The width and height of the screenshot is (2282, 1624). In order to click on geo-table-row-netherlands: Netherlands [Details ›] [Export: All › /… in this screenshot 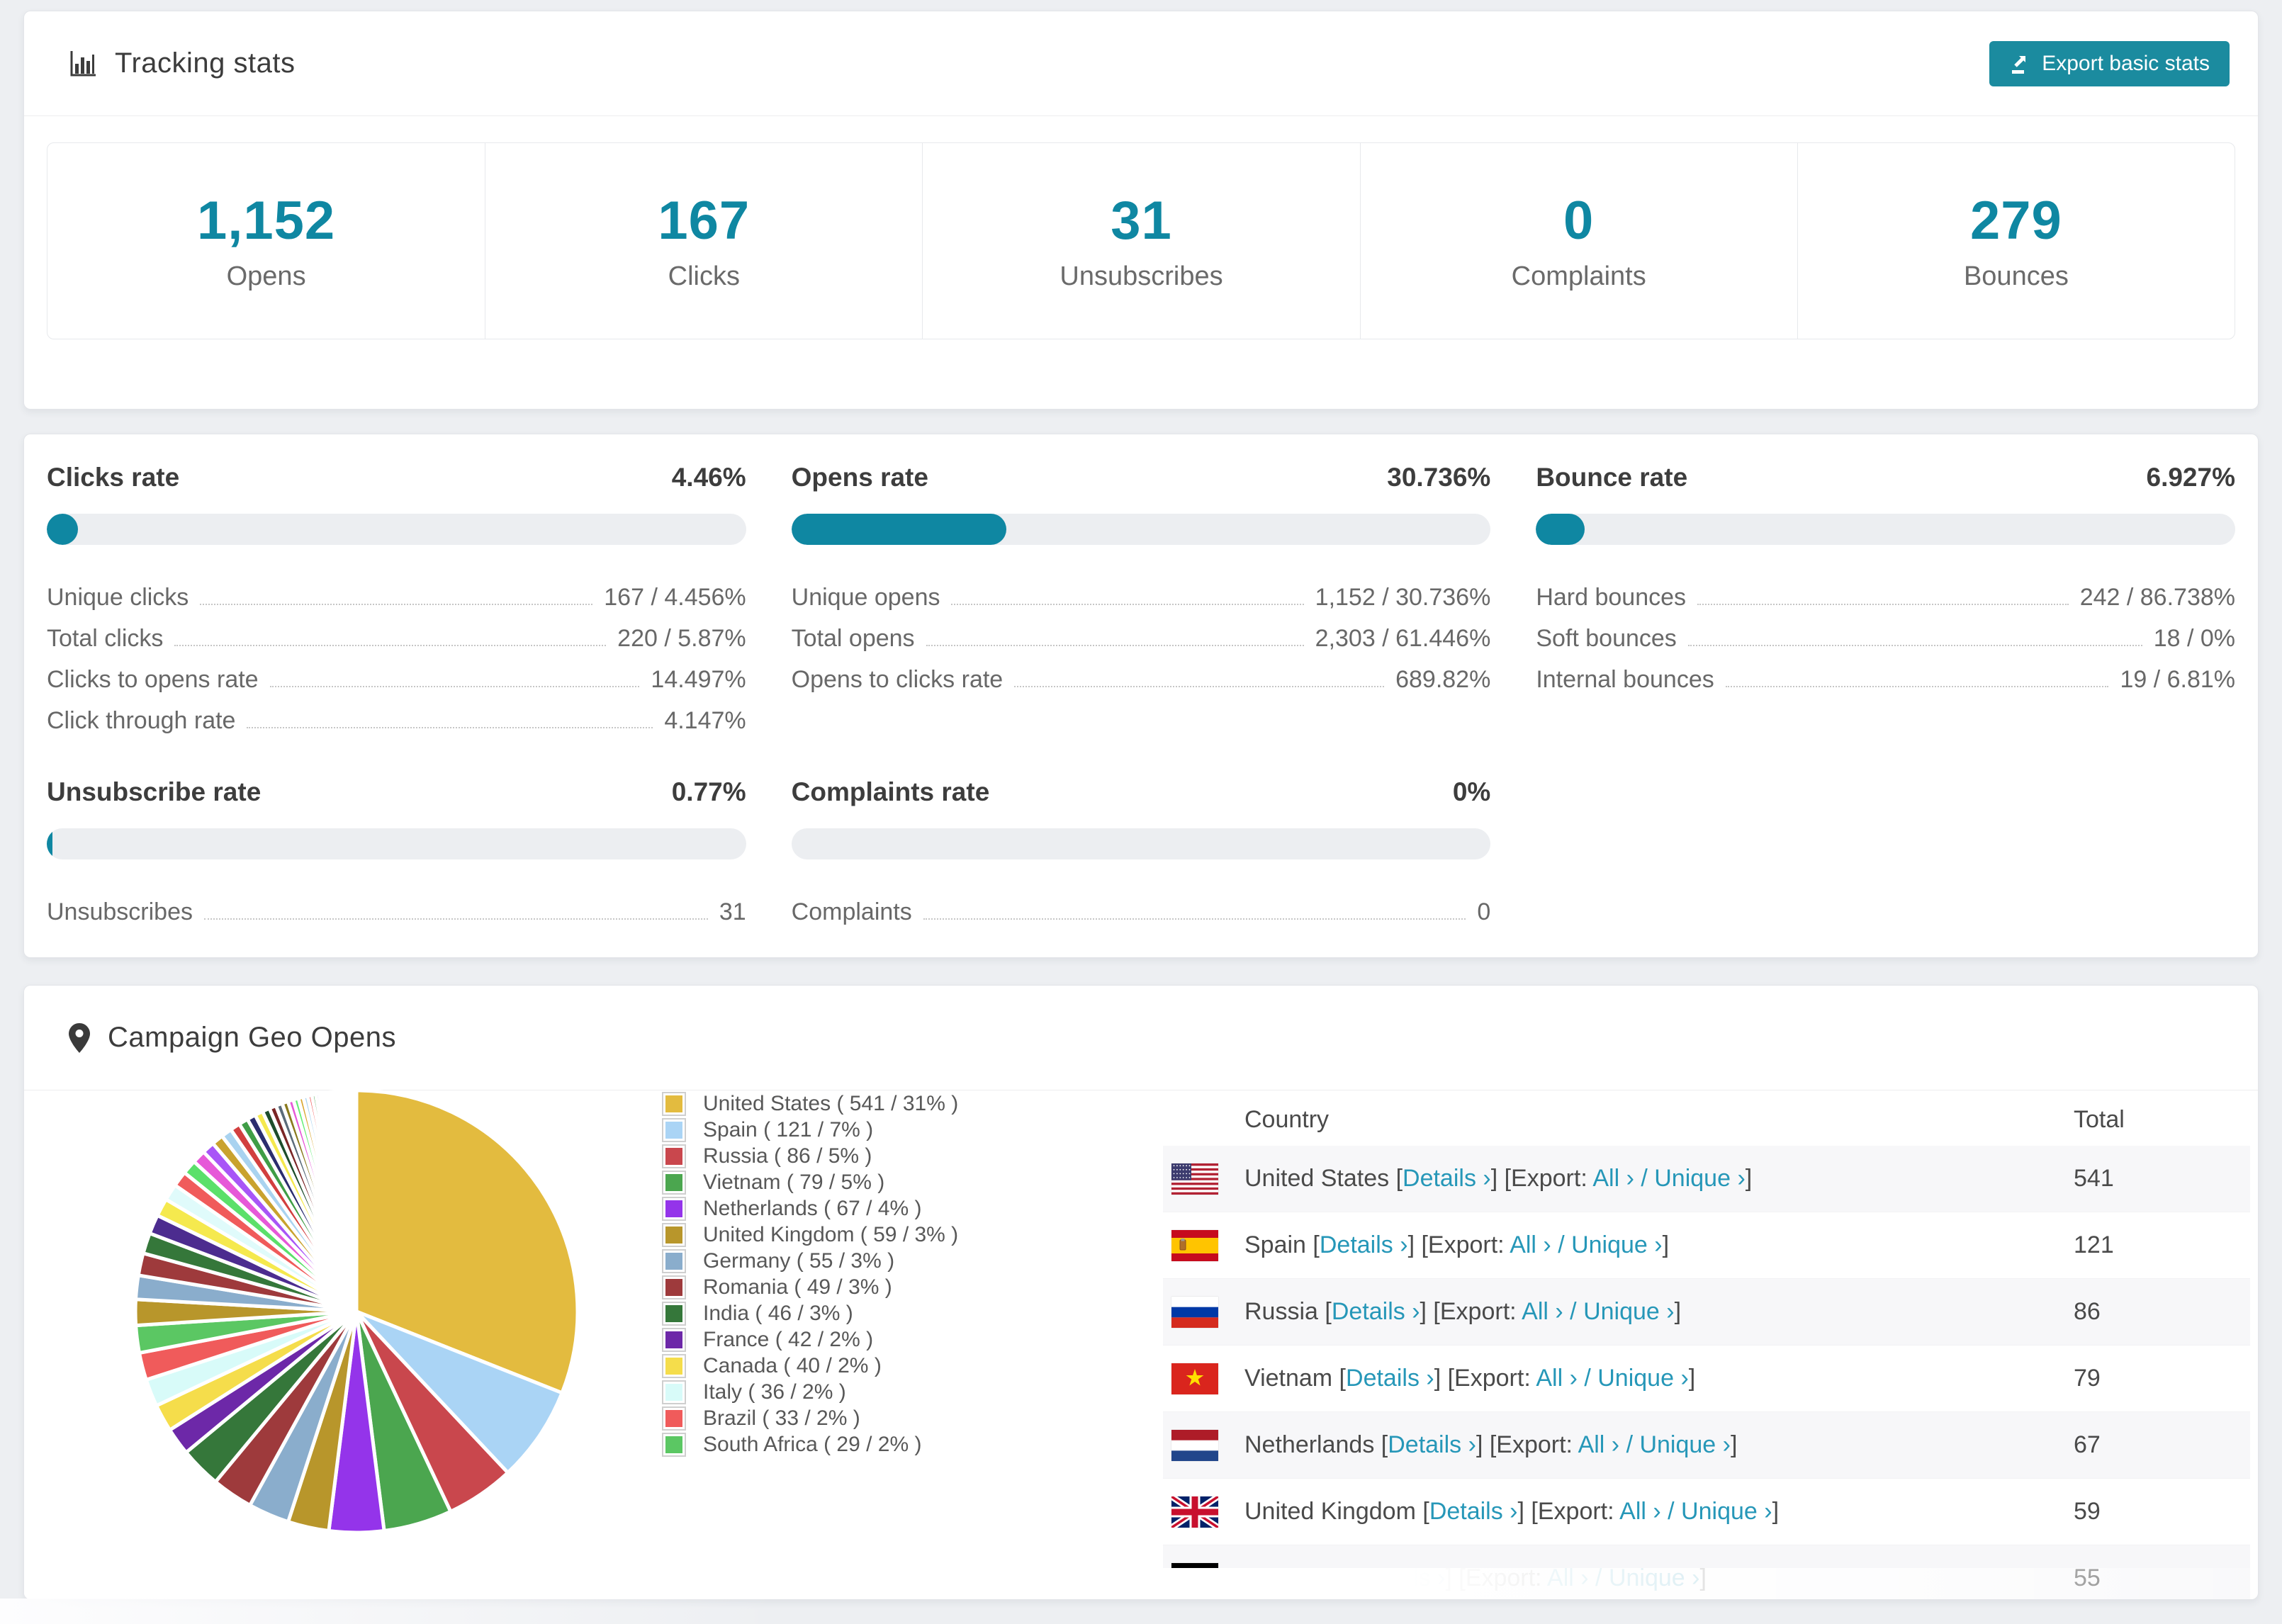, I will do `click(1706, 1445)`.